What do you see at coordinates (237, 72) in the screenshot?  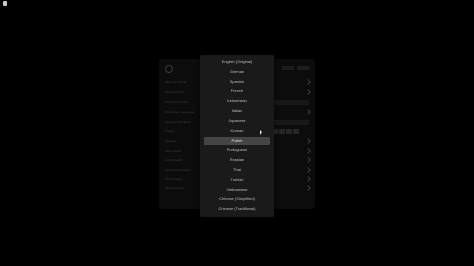 I see `language-option: German` at bounding box center [237, 72].